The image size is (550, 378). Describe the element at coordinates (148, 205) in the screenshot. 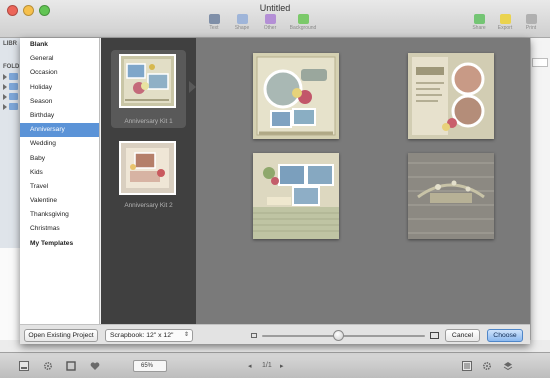

I see `kit-label-2: Anniversary Kit 2` at that location.